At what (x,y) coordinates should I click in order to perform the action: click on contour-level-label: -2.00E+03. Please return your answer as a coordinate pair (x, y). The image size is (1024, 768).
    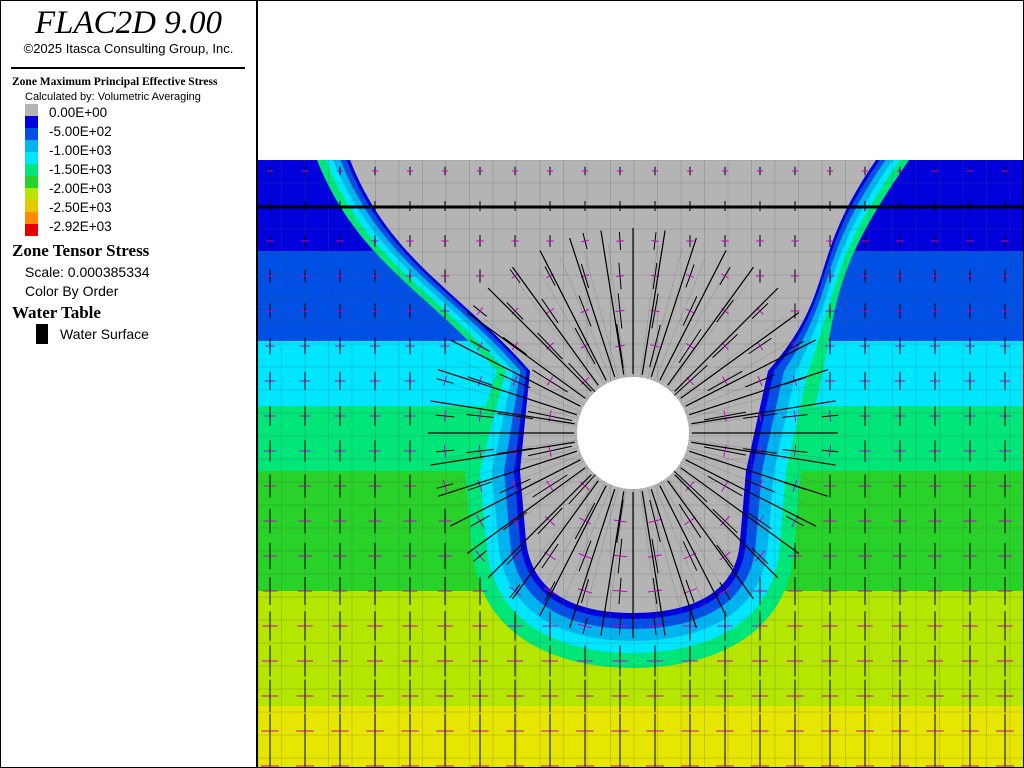
    Looking at the image, I should click on (80, 188).